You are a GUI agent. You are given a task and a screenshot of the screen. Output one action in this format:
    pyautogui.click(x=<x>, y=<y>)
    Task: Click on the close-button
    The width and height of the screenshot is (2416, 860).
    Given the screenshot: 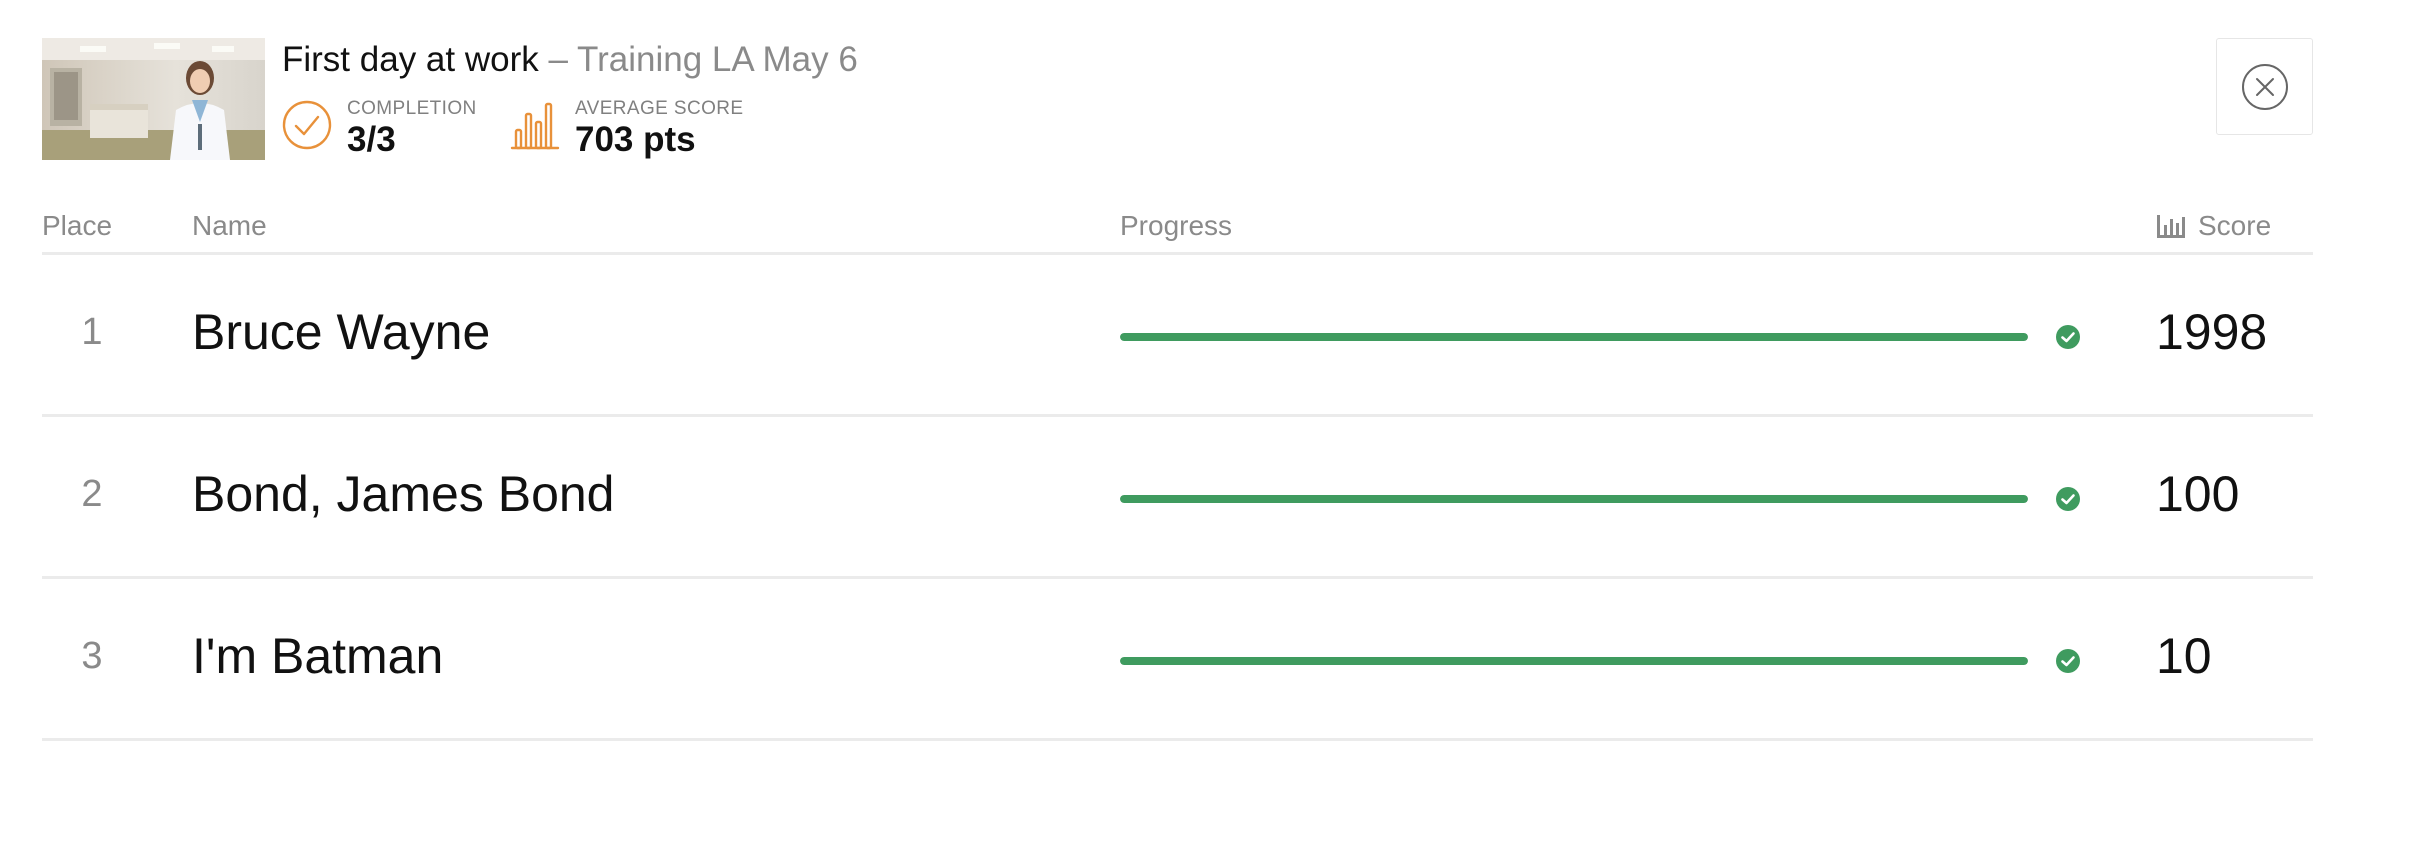 What is the action you would take?
    pyautogui.click(x=2264, y=86)
    